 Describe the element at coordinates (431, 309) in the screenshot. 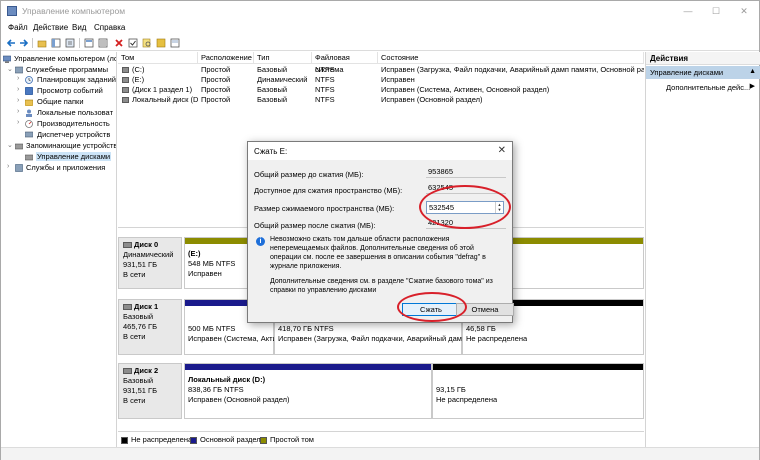

I see `shrink-button: Сжать` at that location.